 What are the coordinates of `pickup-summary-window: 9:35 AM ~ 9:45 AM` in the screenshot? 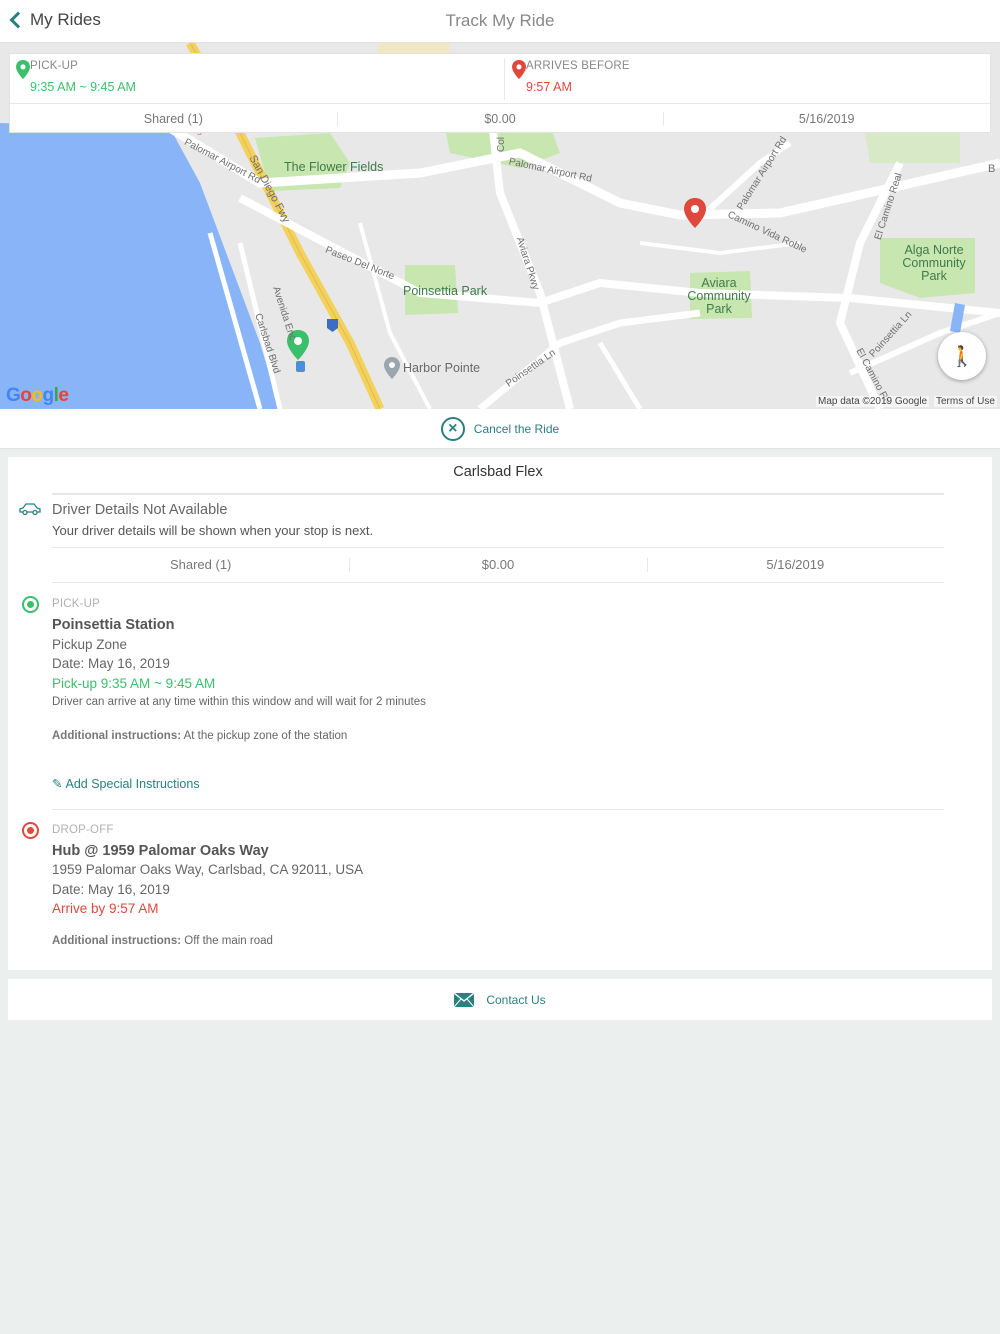 It's located at (83, 87).